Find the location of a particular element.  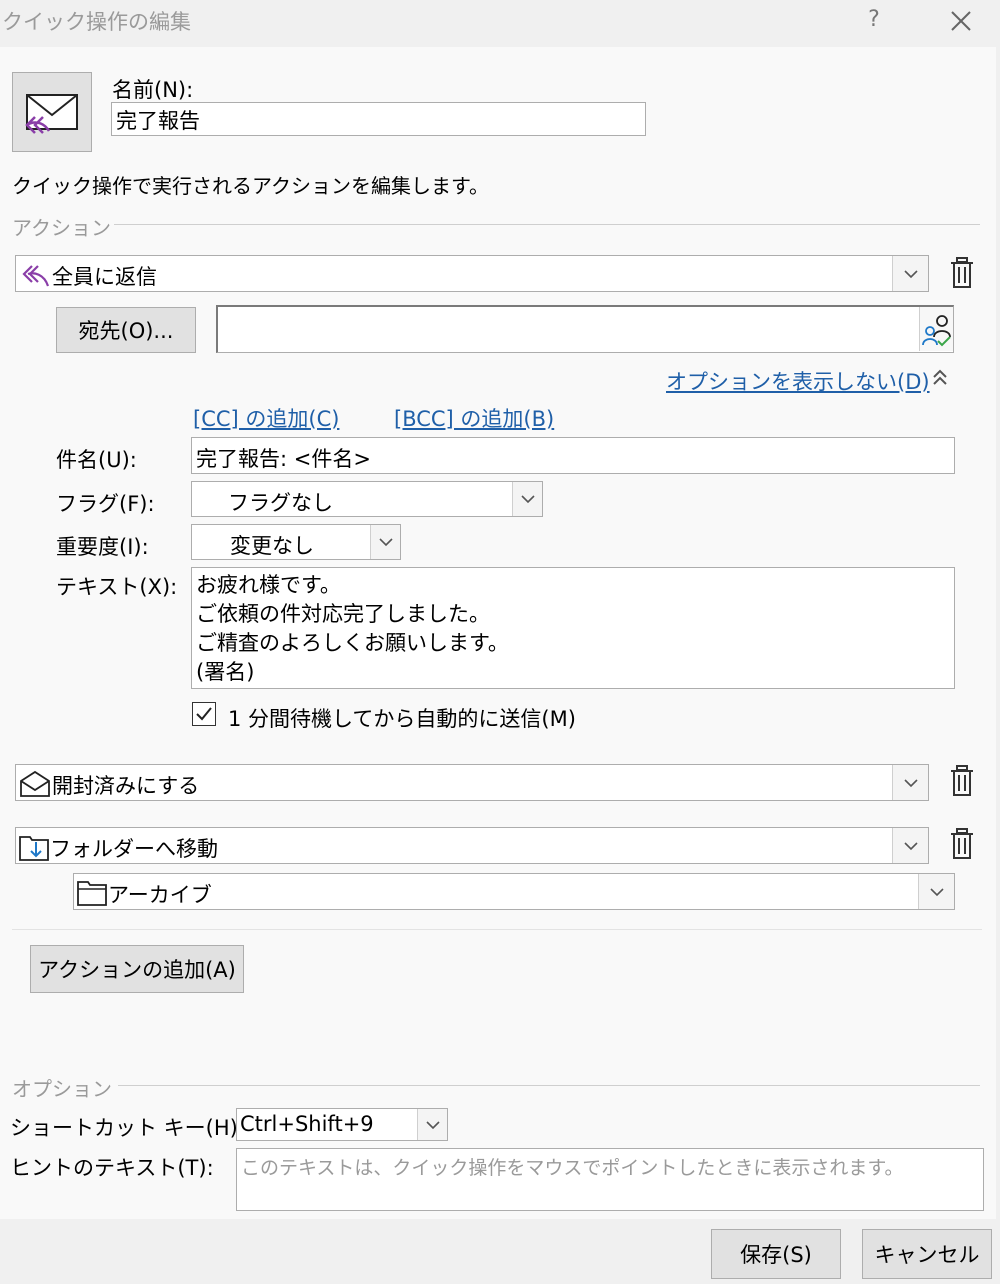

collapse-button is located at coordinates (940, 378).